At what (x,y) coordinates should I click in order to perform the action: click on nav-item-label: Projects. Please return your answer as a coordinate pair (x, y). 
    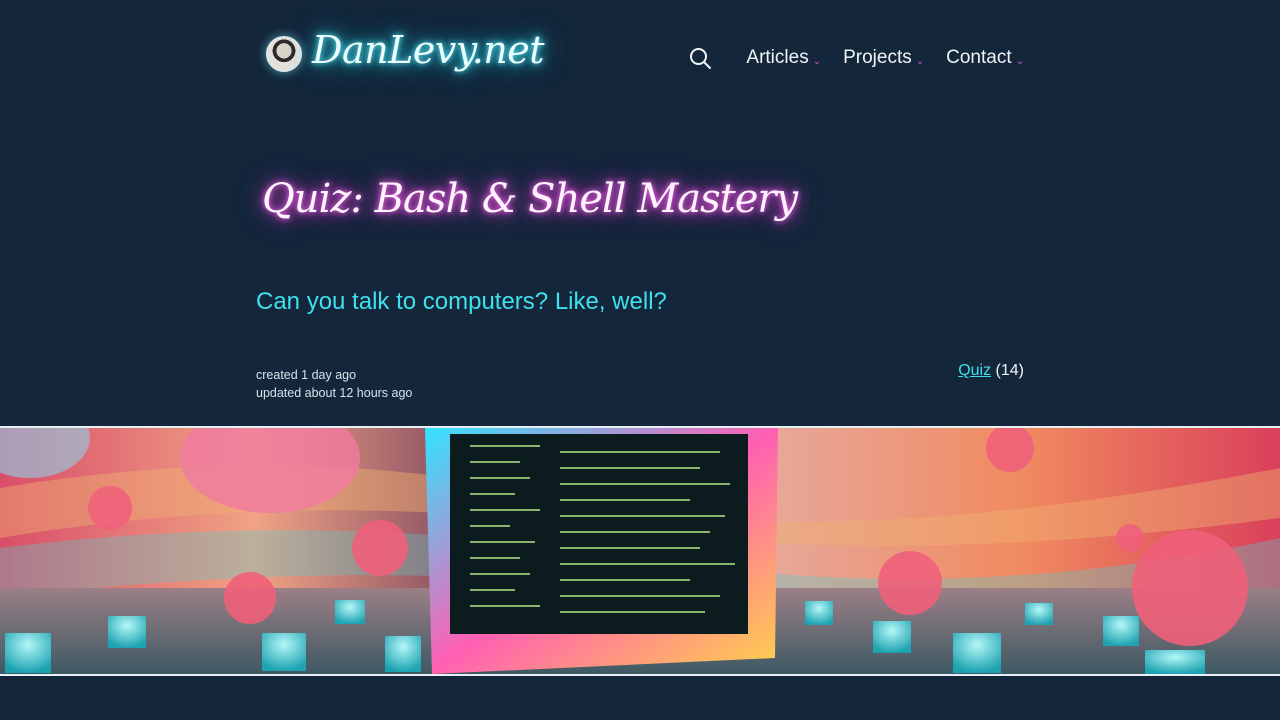
    Looking at the image, I should click on (877, 57).